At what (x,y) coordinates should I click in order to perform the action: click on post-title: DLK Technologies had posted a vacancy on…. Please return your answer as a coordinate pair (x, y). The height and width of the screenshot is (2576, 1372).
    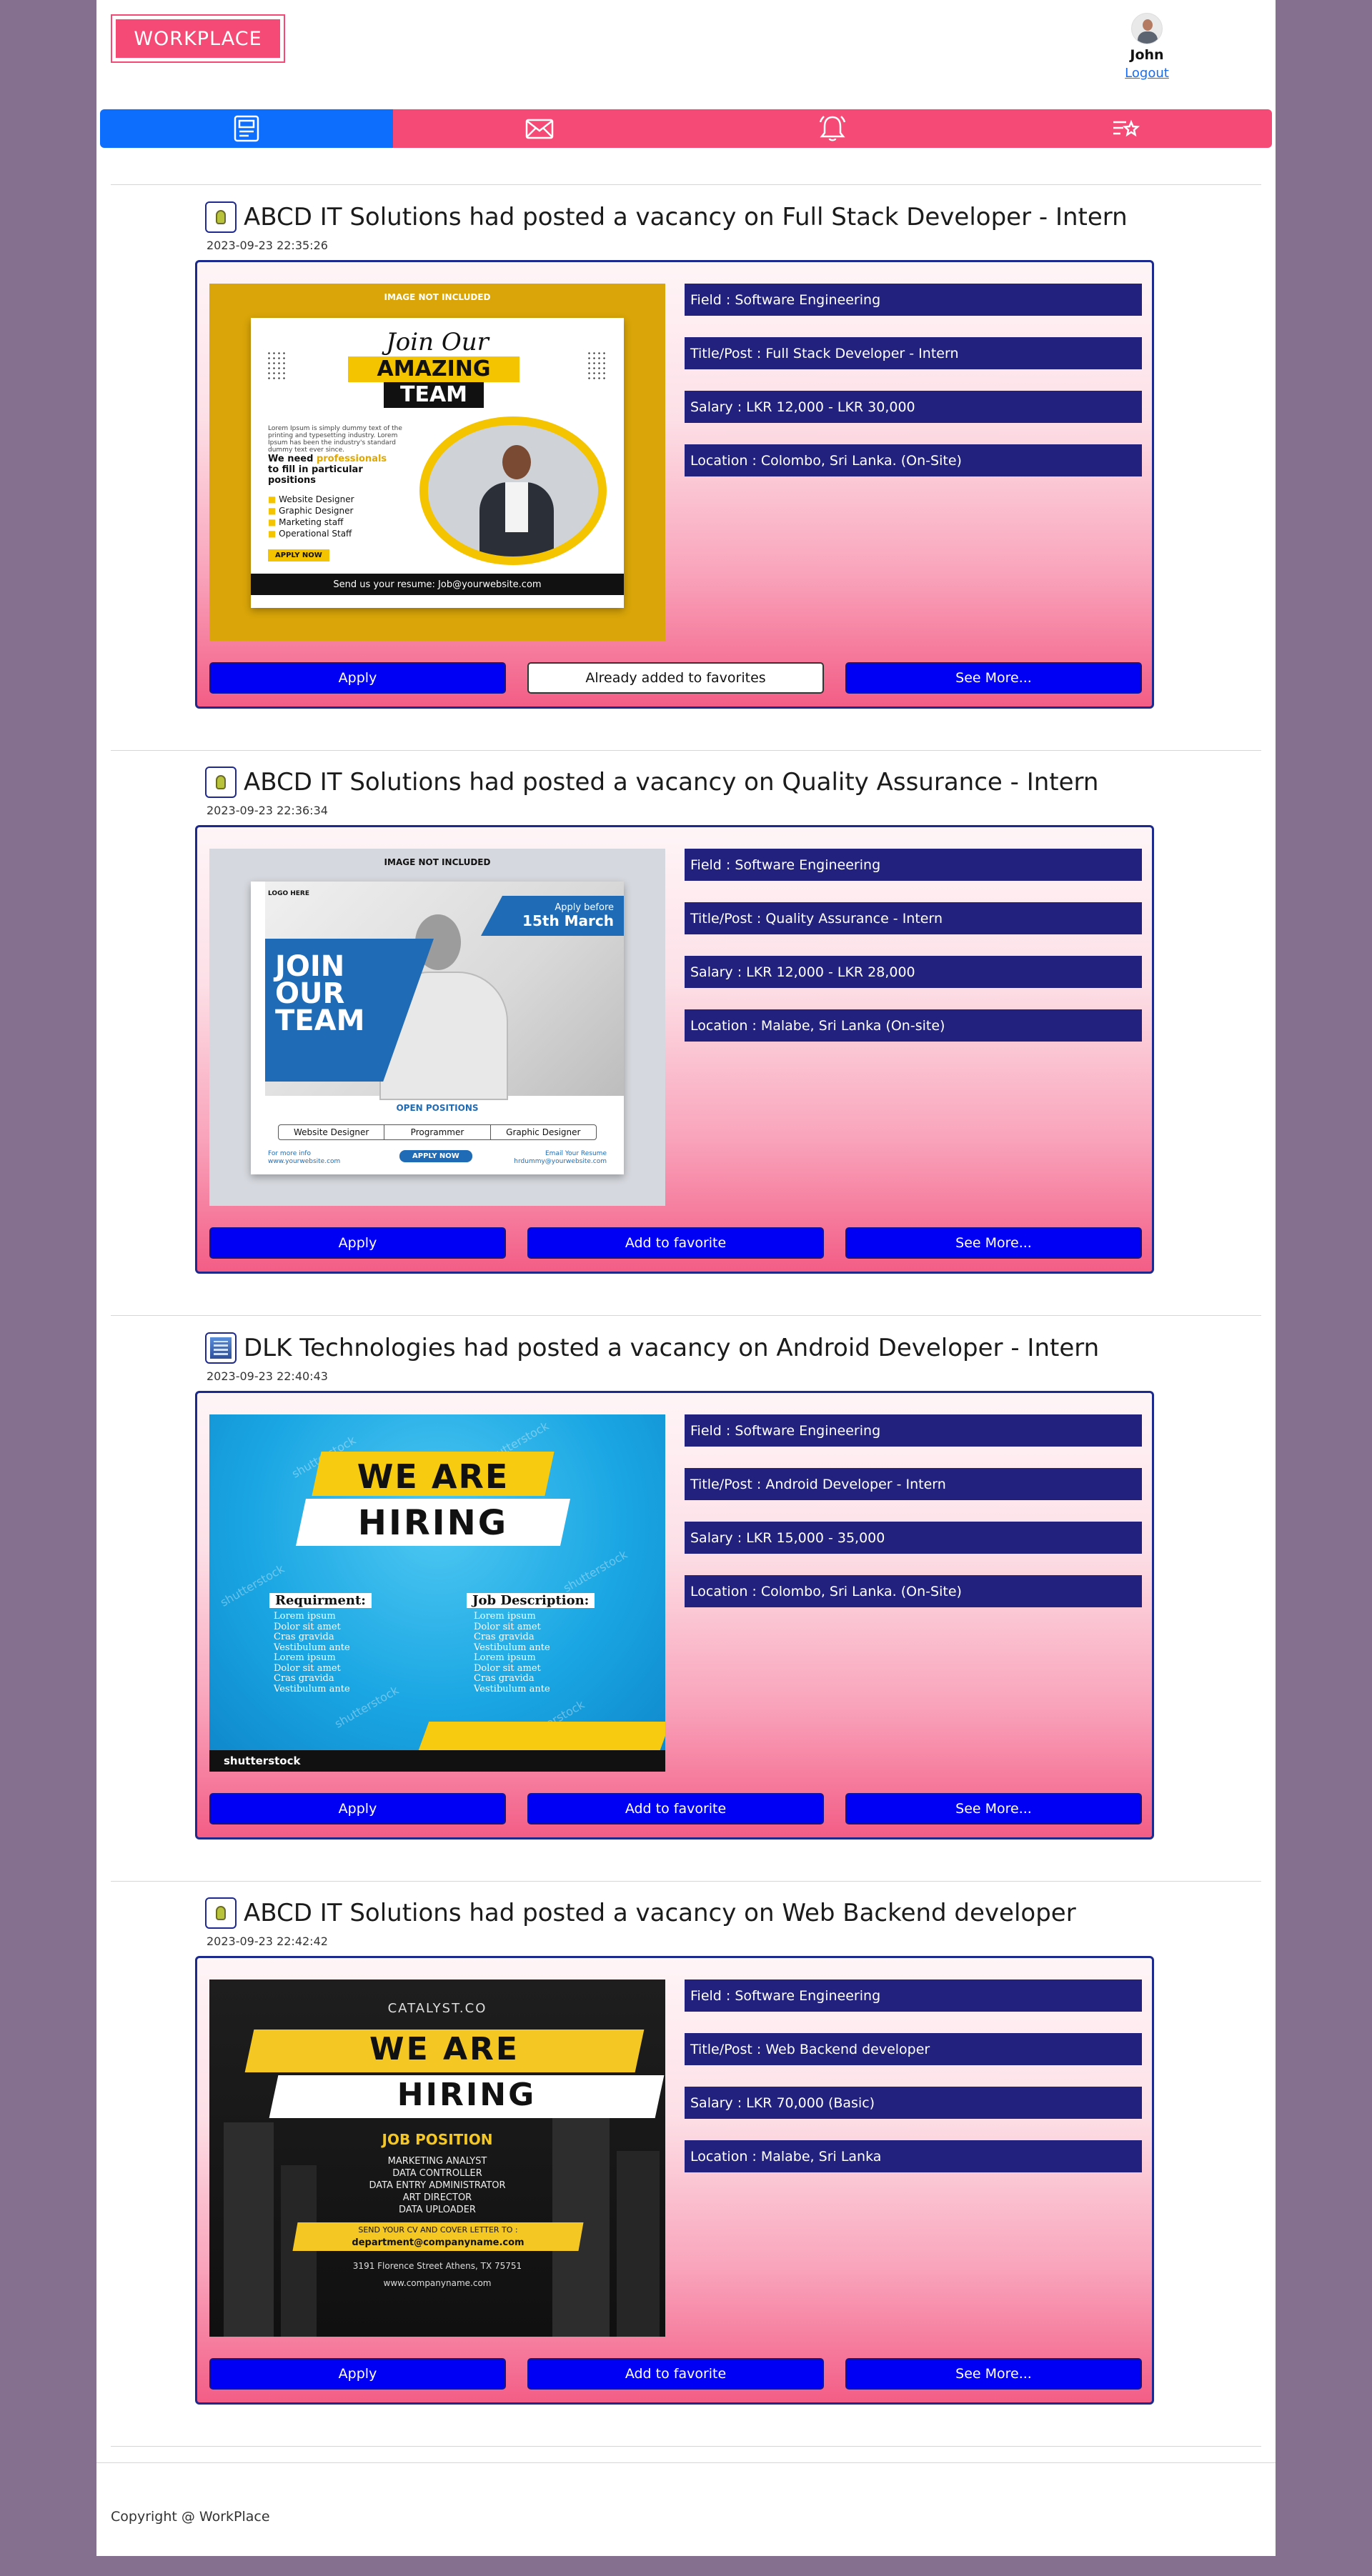
    Looking at the image, I should click on (672, 1348).